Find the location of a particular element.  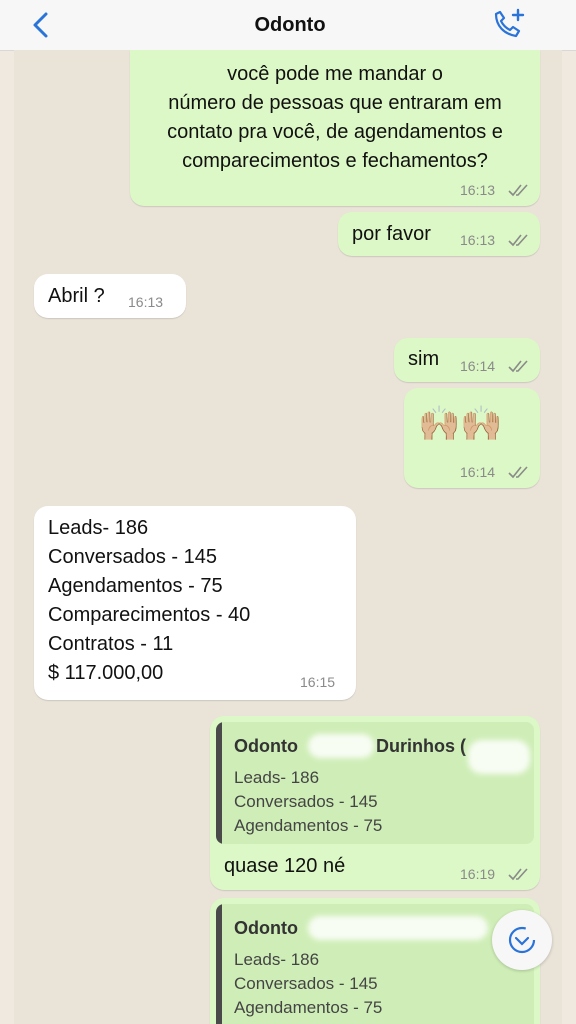

contact-name: Odonto is located at coordinates (290, 25).